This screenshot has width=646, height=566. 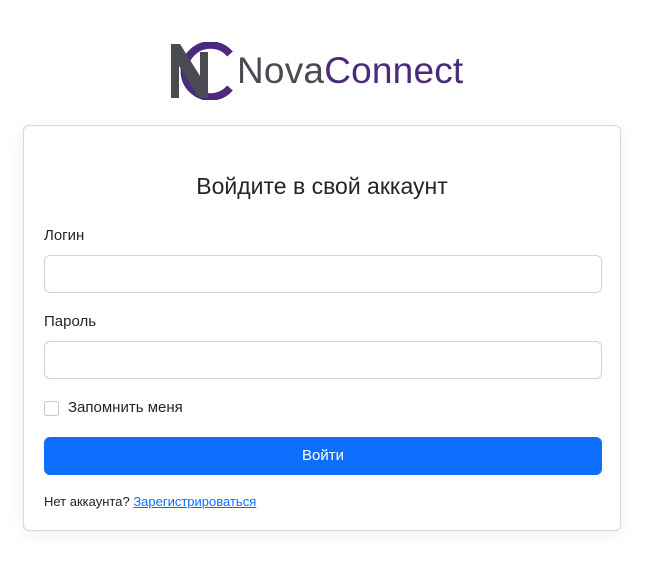 What do you see at coordinates (64, 235) in the screenshot?
I see `login-label: Логин` at bounding box center [64, 235].